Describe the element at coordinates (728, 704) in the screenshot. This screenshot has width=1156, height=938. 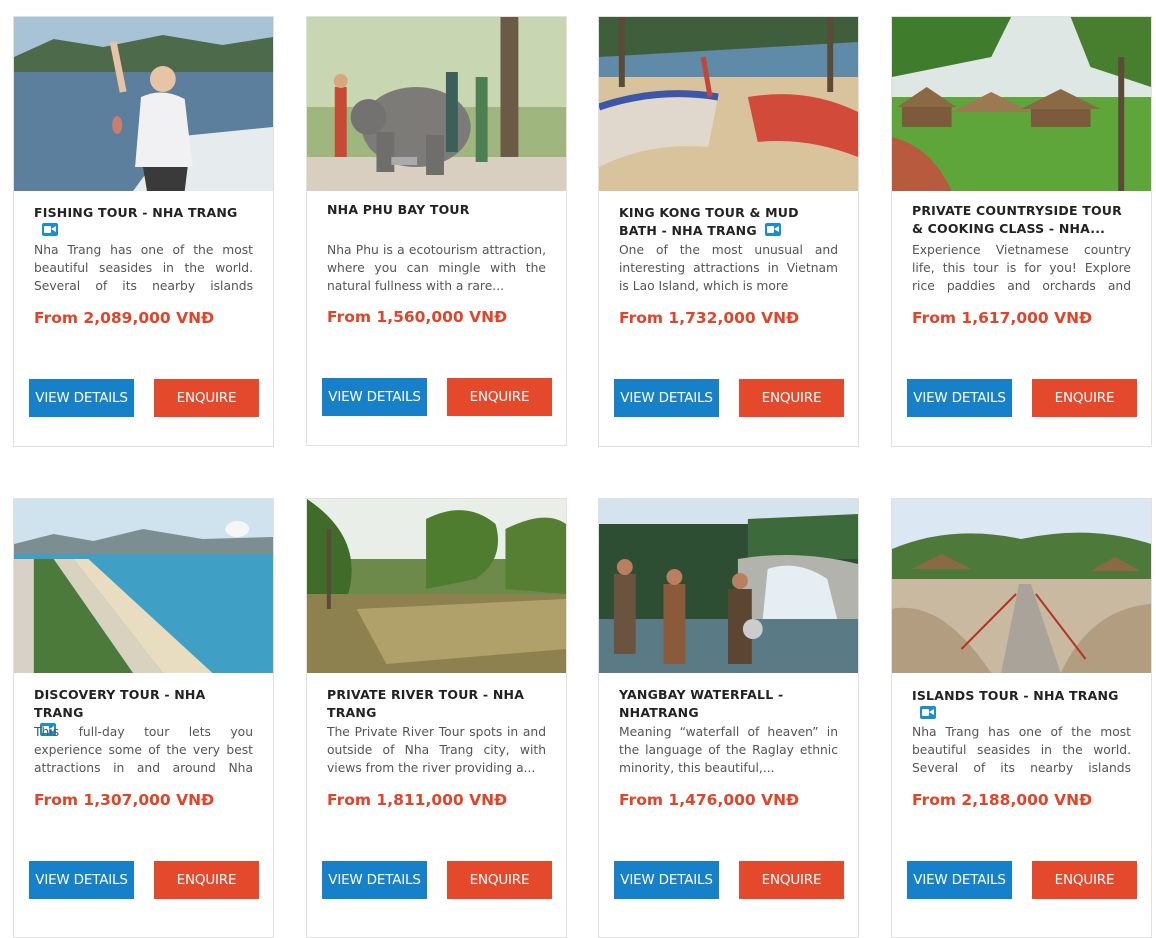
I see `tour-title: YANGBAY WATERFALL - NHATRANG` at that location.